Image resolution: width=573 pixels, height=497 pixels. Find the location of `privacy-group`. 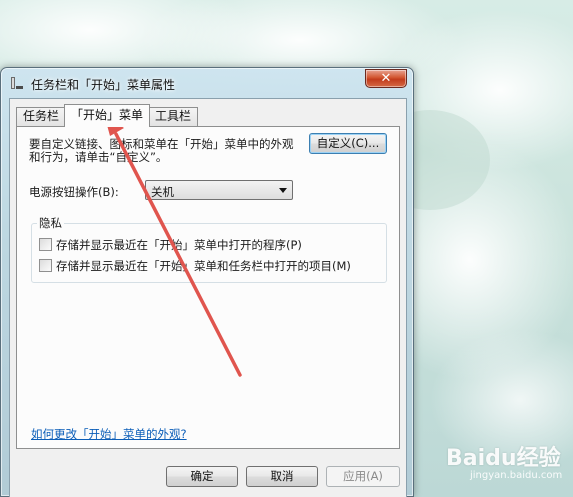

privacy-group is located at coordinates (209, 253).